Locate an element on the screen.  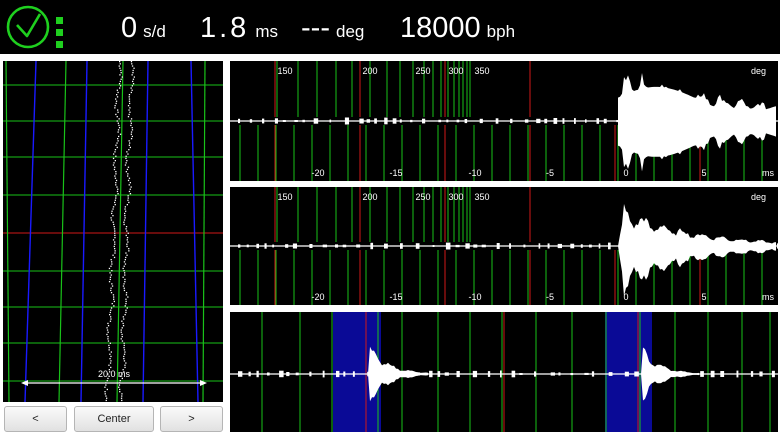
beat-rate-readout: 18000 bph is located at coordinates (457, 30).